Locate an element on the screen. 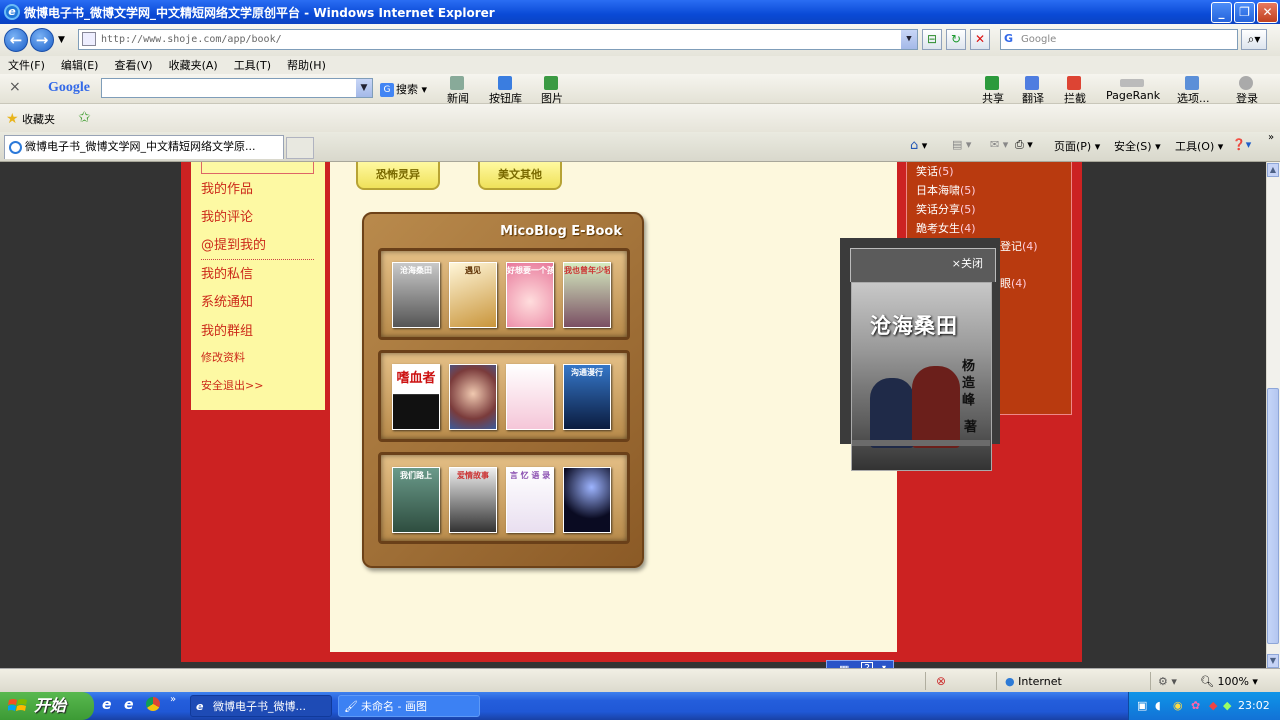 This screenshot has width=1280, height=720. quicklaunch-chrome-icon is located at coordinates (153, 704).